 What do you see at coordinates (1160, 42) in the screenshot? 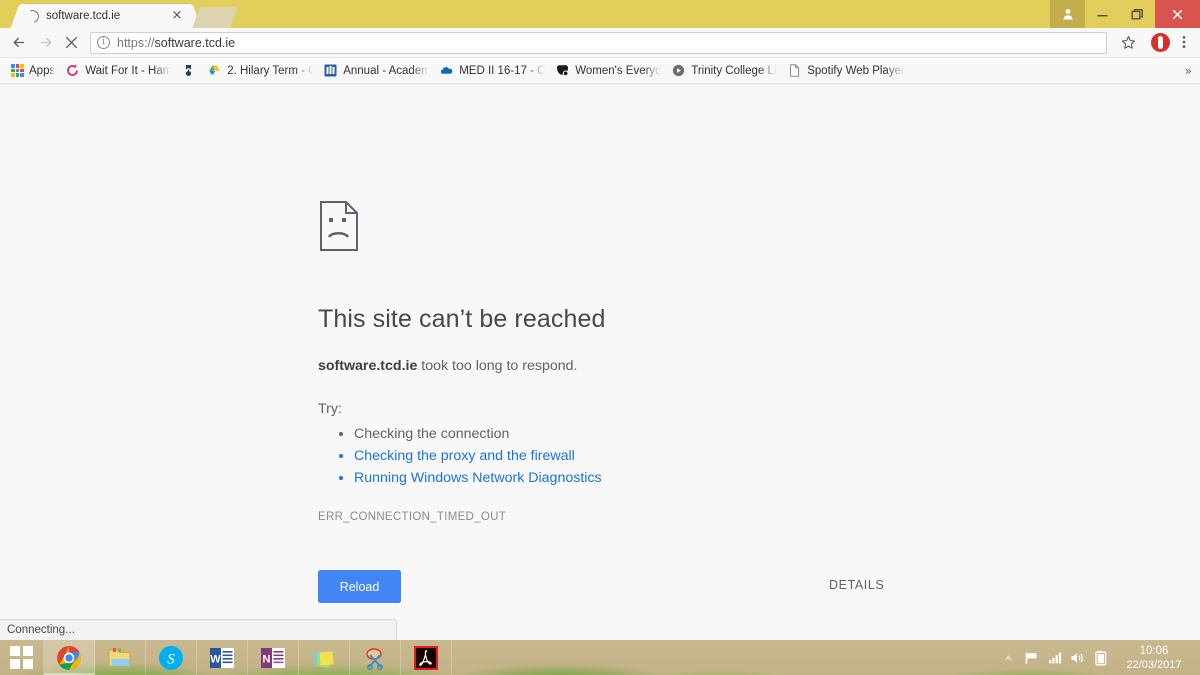
I see `opera-vpn-extension-icon` at bounding box center [1160, 42].